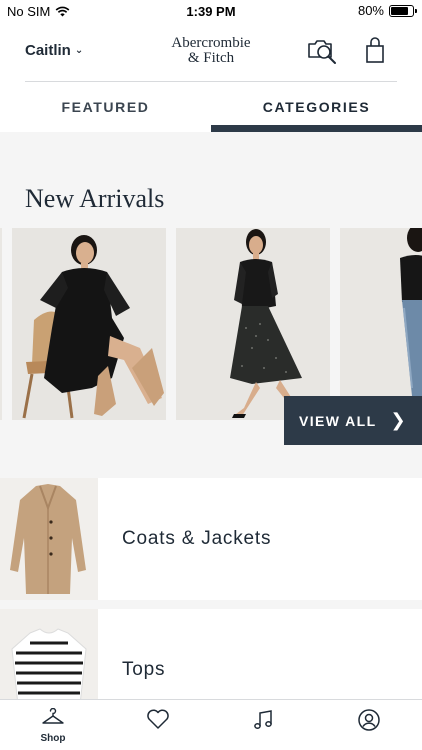 This screenshot has height=750, width=422. I want to click on chevron-right-icon: ❯, so click(399, 420).